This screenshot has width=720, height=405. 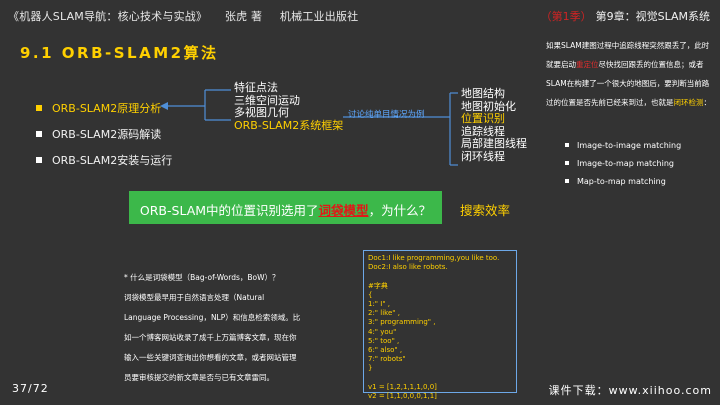 What do you see at coordinates (483, 156) in the screenshot?
I see `right-item: 闭环线程` at bounding box center [483, 156].